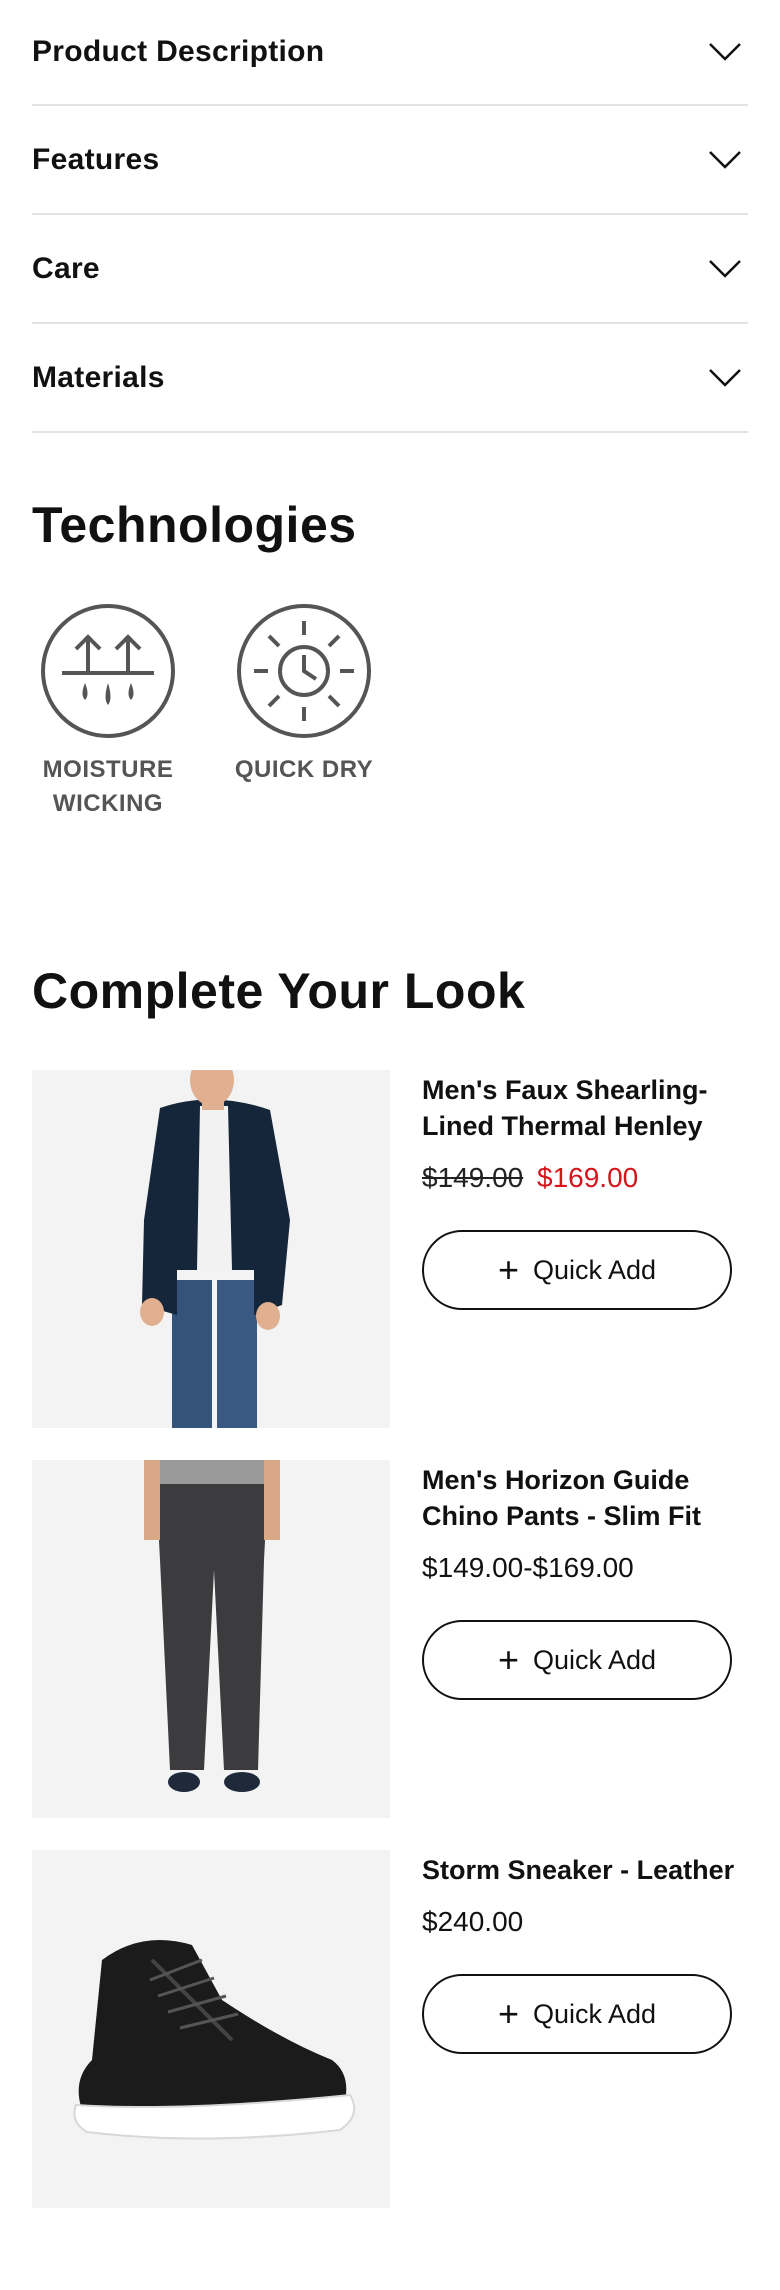 This screenshot has height=2290, width=780. I want to click on tech-label: MOISTURE WICKING, so click(108, 786).